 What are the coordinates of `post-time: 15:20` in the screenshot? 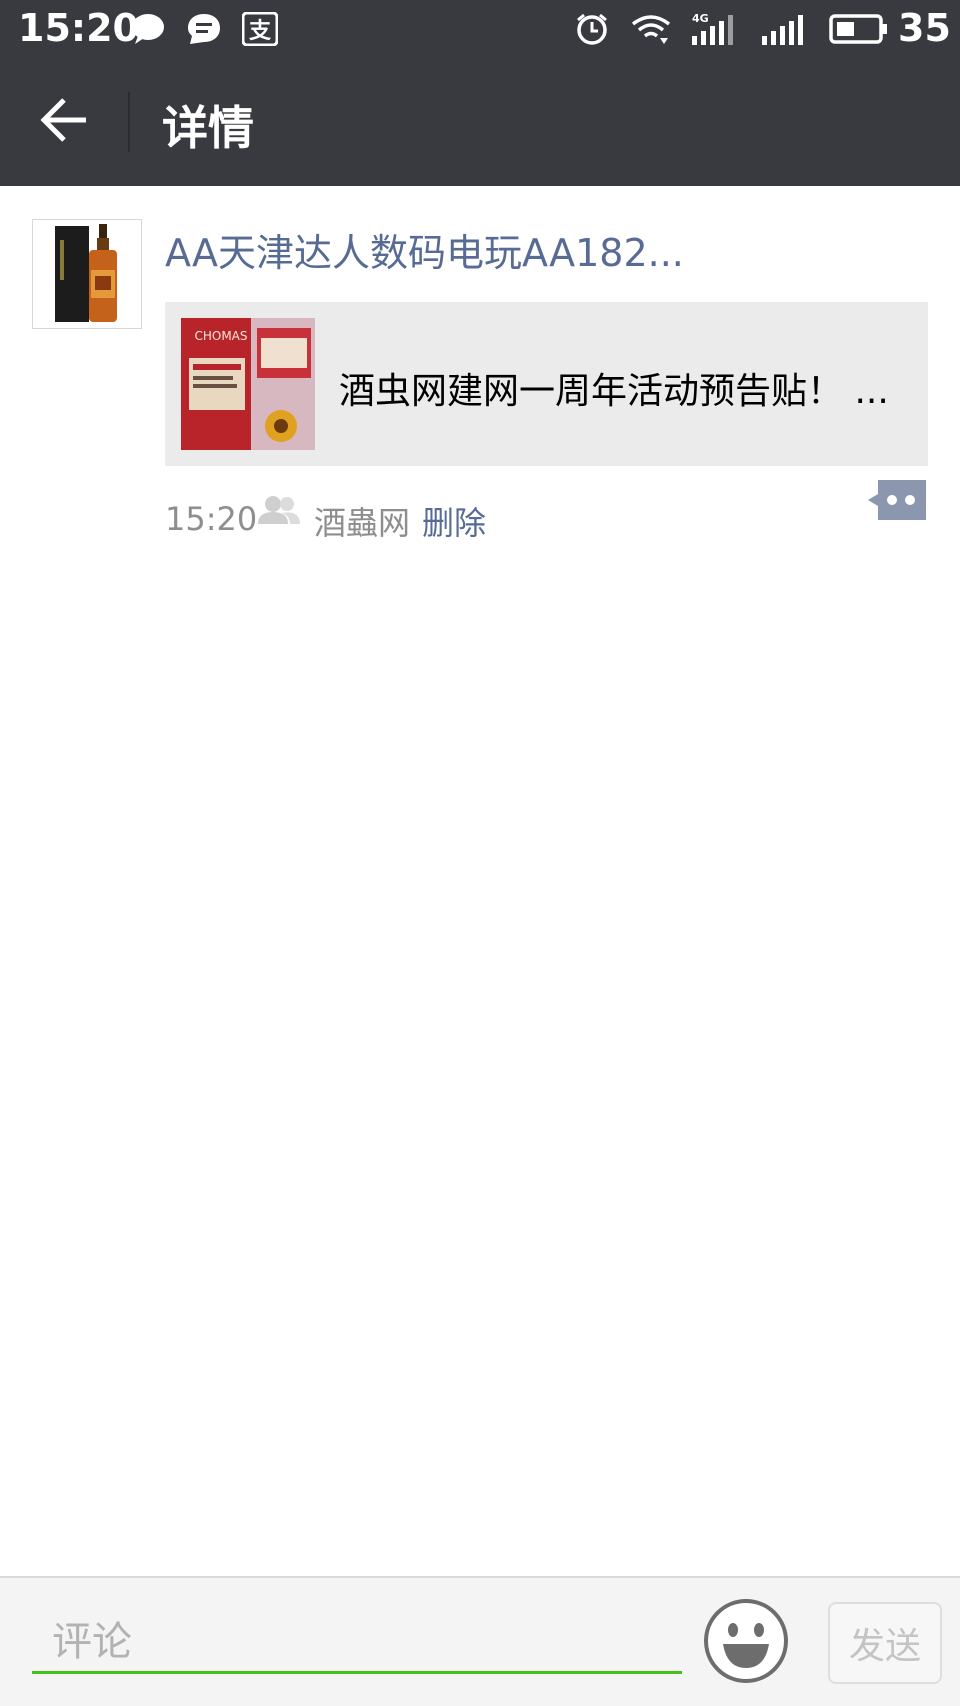 It's located at (211, 519).